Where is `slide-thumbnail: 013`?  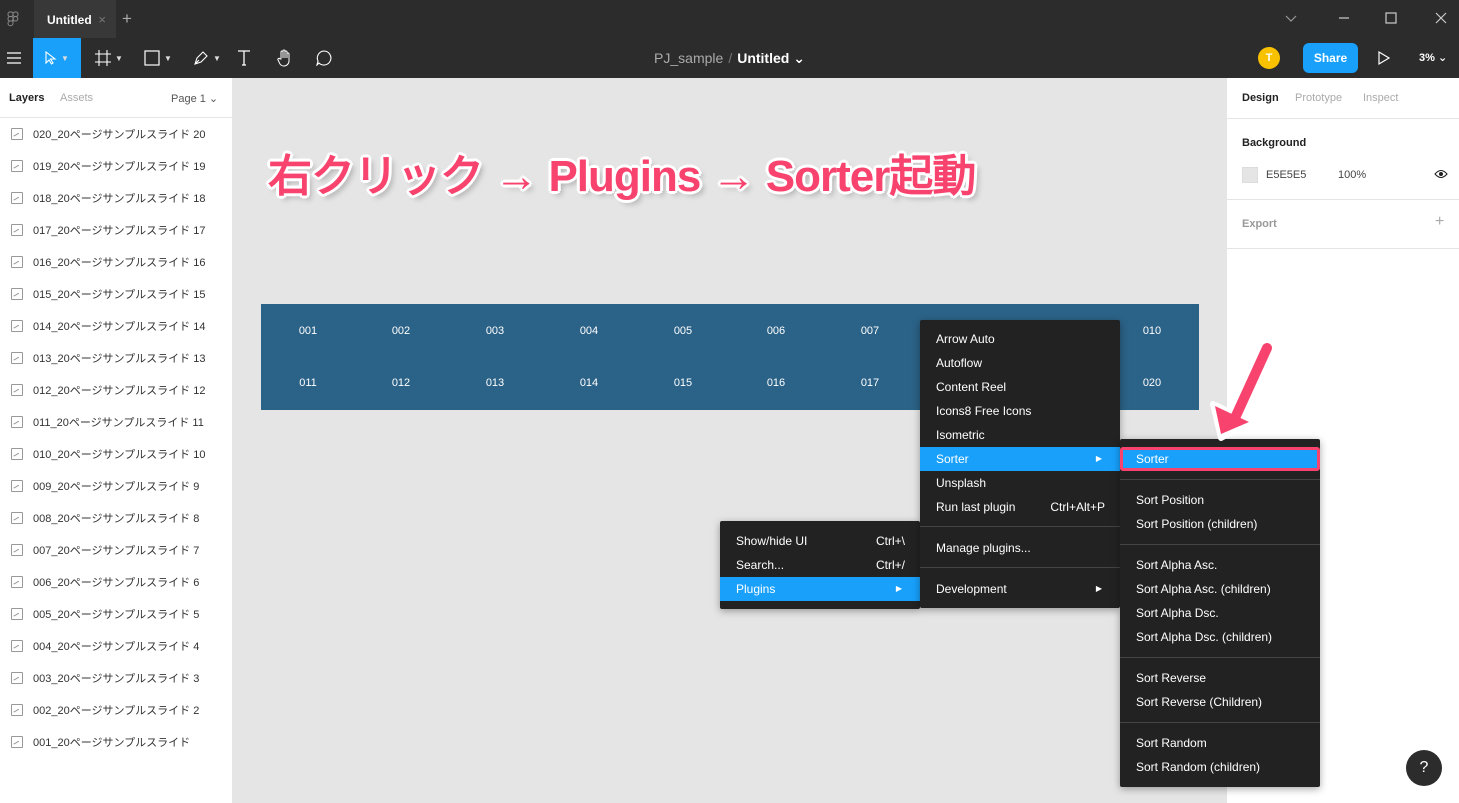 slide-thumbnail: 013 is located at coordinates (495, 383).